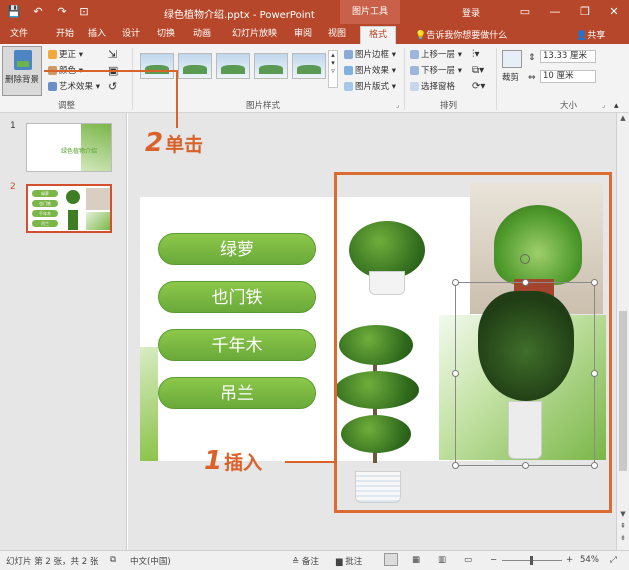 The width and height of the screenshot is (629, 570). Describe the element at coordinates (476, 55) in the screenshot. I see `align-icon: ⫶▾` at that location.